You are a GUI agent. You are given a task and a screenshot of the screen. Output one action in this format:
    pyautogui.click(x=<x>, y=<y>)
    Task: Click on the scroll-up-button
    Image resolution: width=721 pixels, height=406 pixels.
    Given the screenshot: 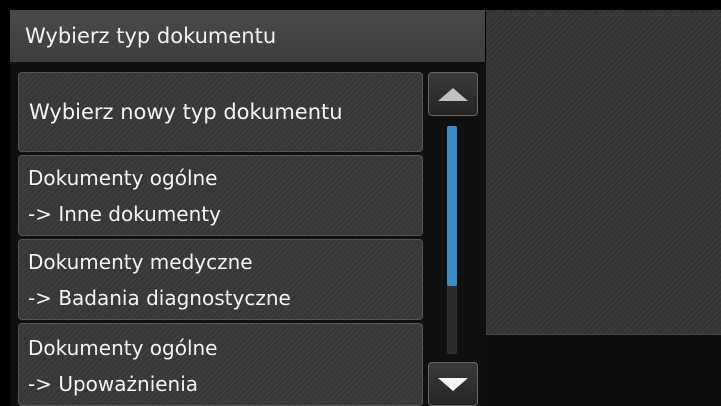 What is the action you would take?
    pyautogui.click(x=453, y=94)
    